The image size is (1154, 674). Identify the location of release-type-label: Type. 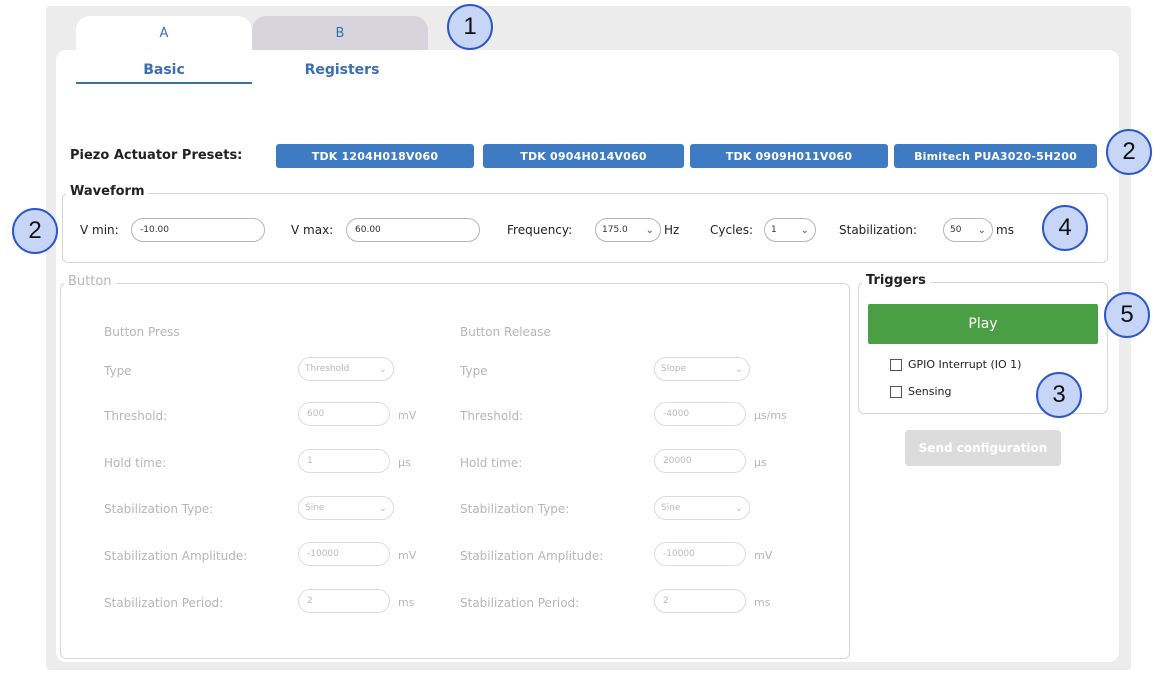
(474, 371).